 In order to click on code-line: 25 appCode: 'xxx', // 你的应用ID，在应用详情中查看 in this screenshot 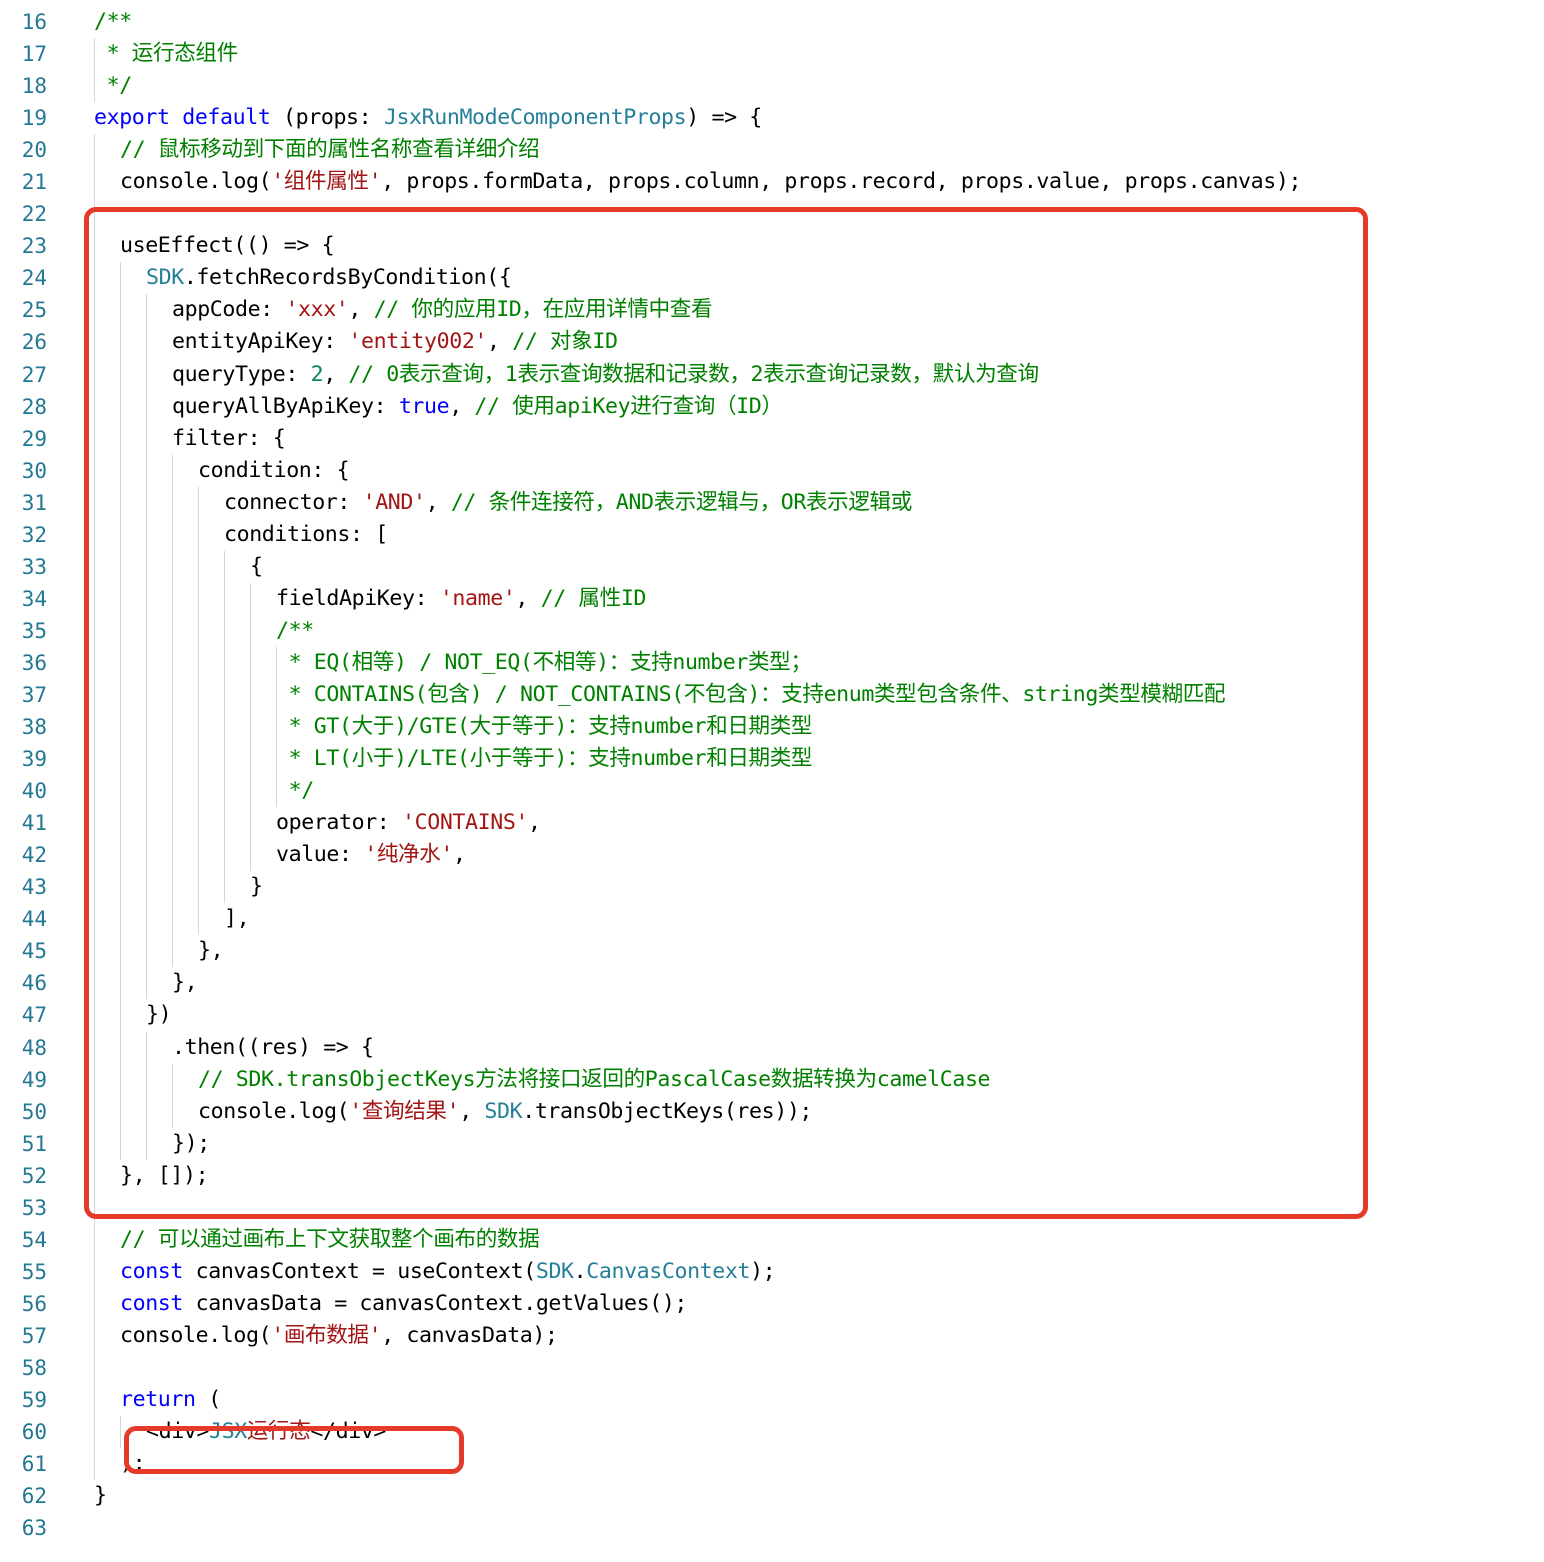, I will do `click(772, 310)`.